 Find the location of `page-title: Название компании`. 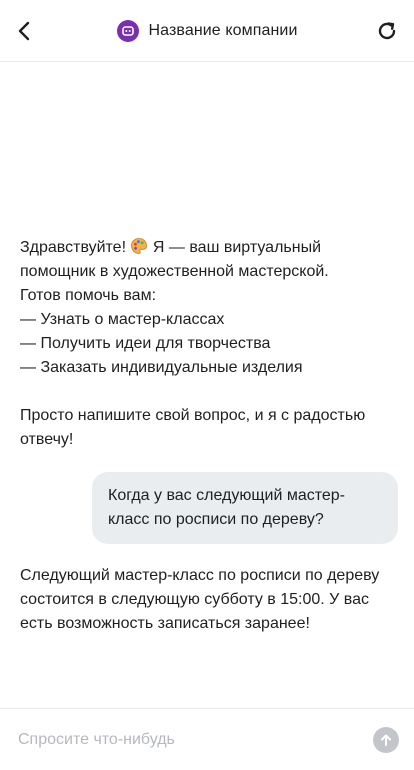

page-title: Название компании is located at coordinates (223, 30).